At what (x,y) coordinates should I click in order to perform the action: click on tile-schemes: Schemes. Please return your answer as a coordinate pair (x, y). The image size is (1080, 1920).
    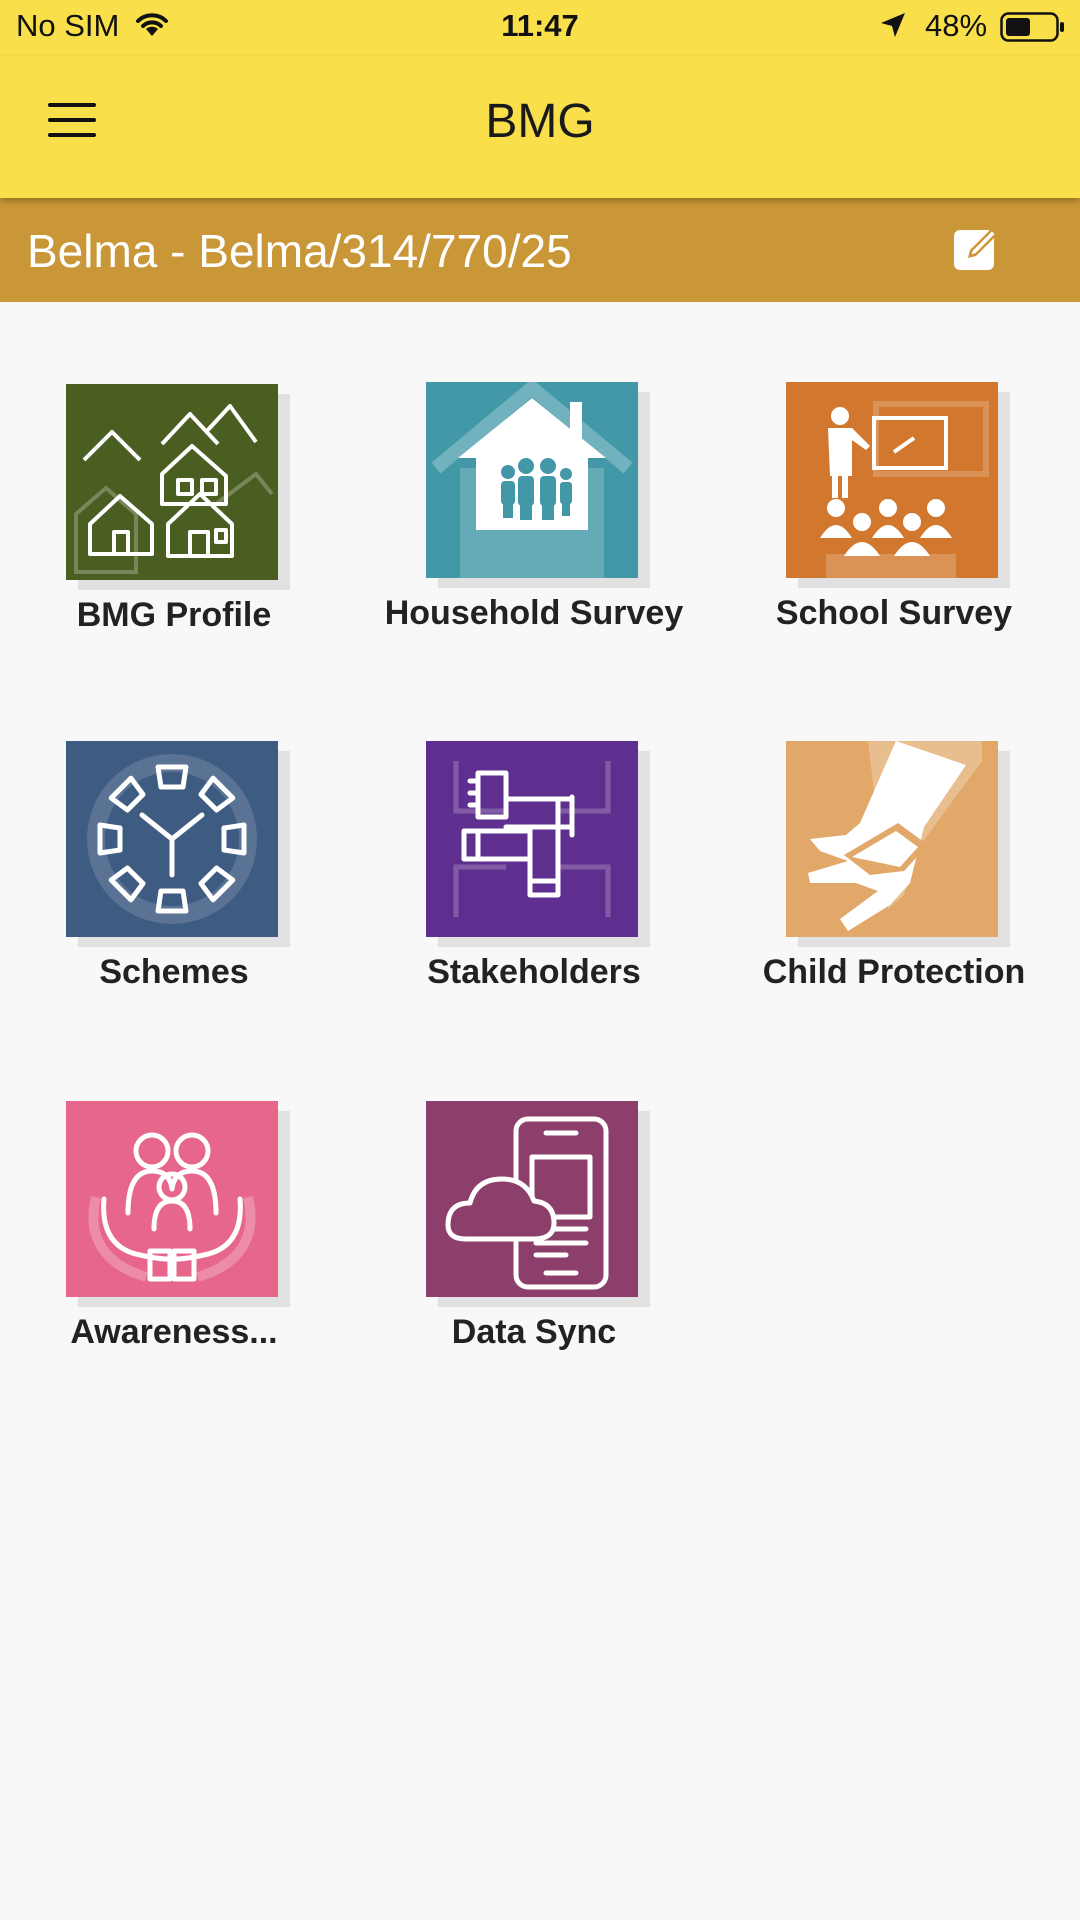
    Looking at the image, I should click on (174, 881).